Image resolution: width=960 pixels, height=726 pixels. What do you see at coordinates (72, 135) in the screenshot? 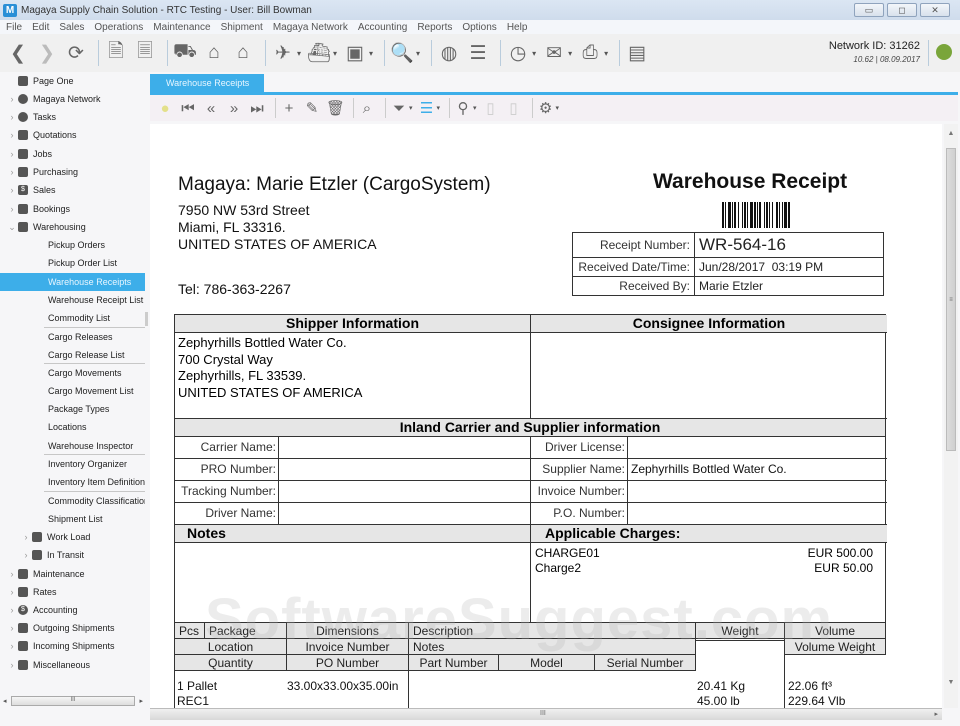
I see `sidebar-item-quotations: › Quotations` at bounding box center [72, 135].